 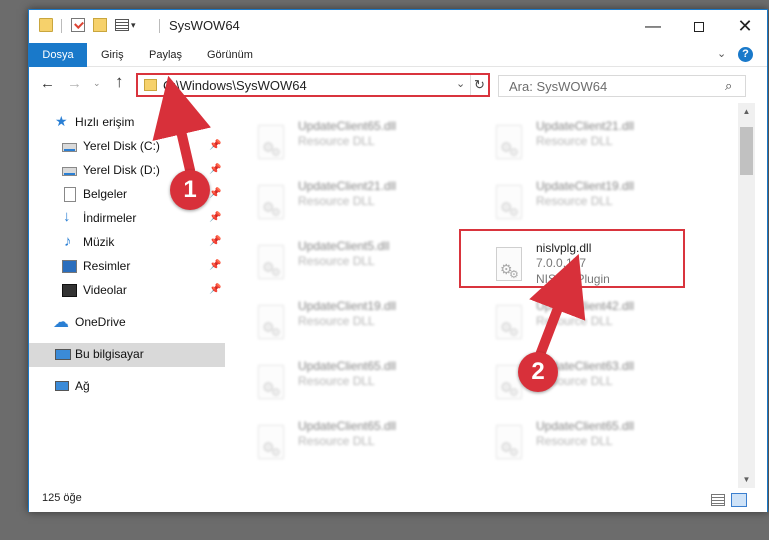 What do you see at coordinates (74, 83) in the screenshot?
I see `forward-button: →` at bounding box center [74, 83].